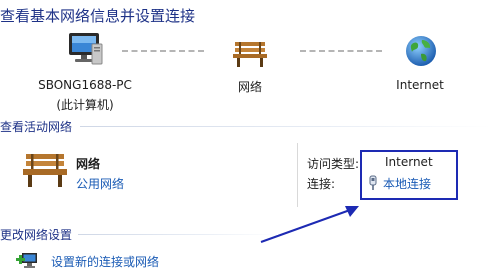 This screenshot has width=491, height=276. I want to click on connection-line-left, so click(163, 51).